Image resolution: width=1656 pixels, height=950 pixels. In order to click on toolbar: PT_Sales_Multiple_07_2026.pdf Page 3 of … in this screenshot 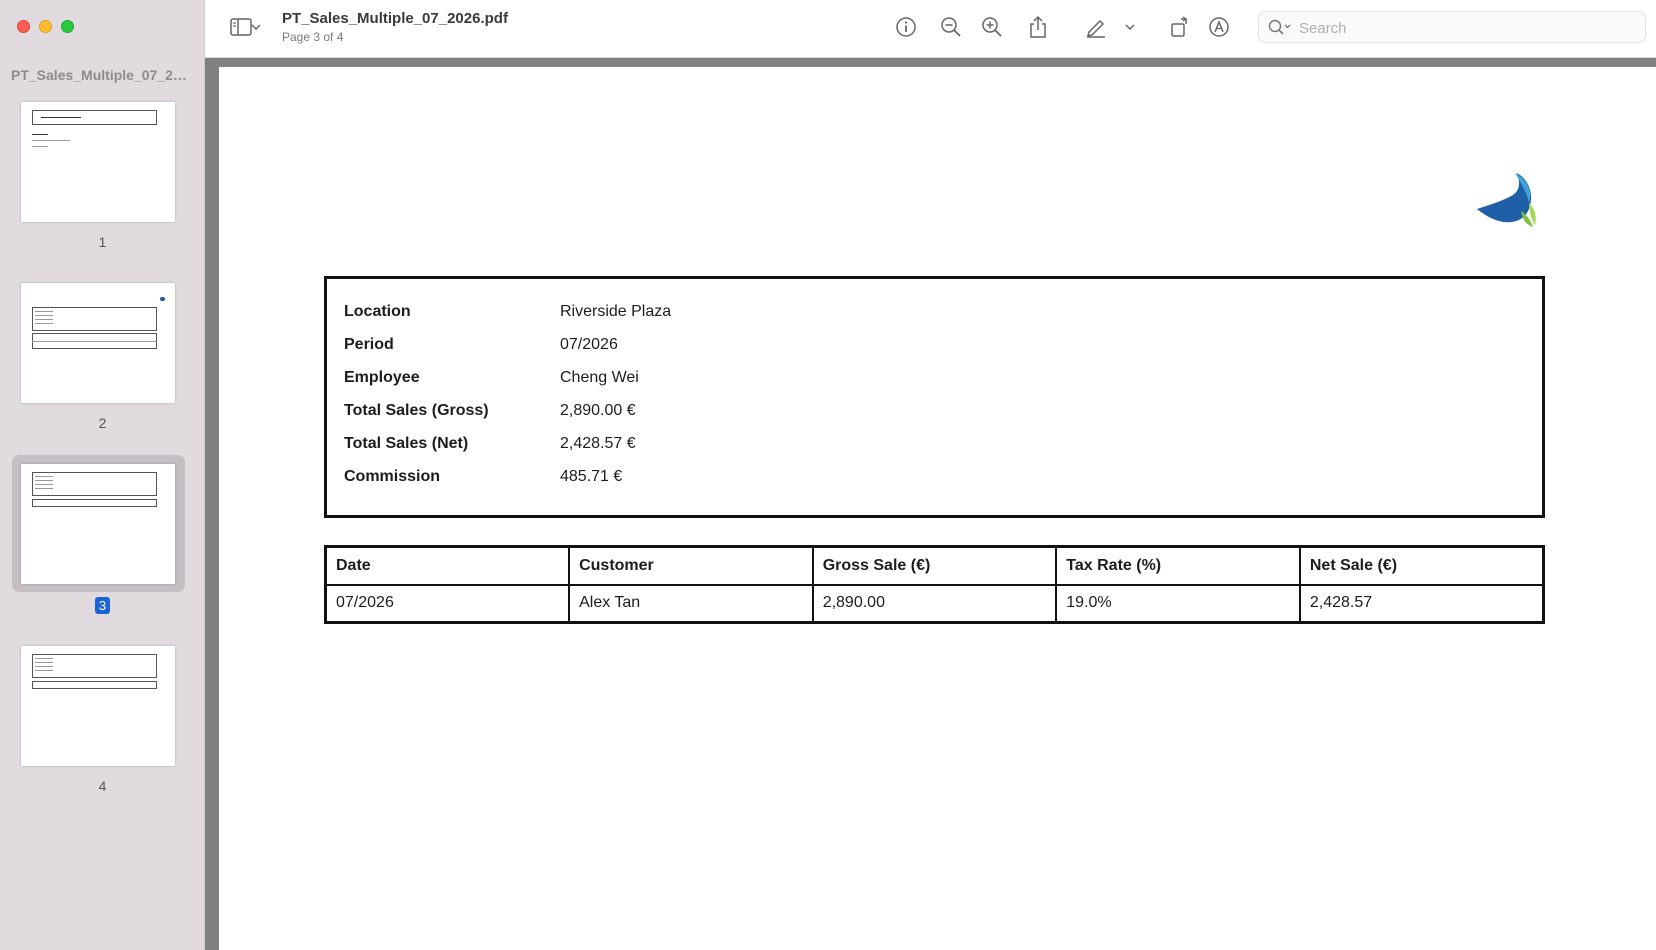, I will do `click(930, 29)`.